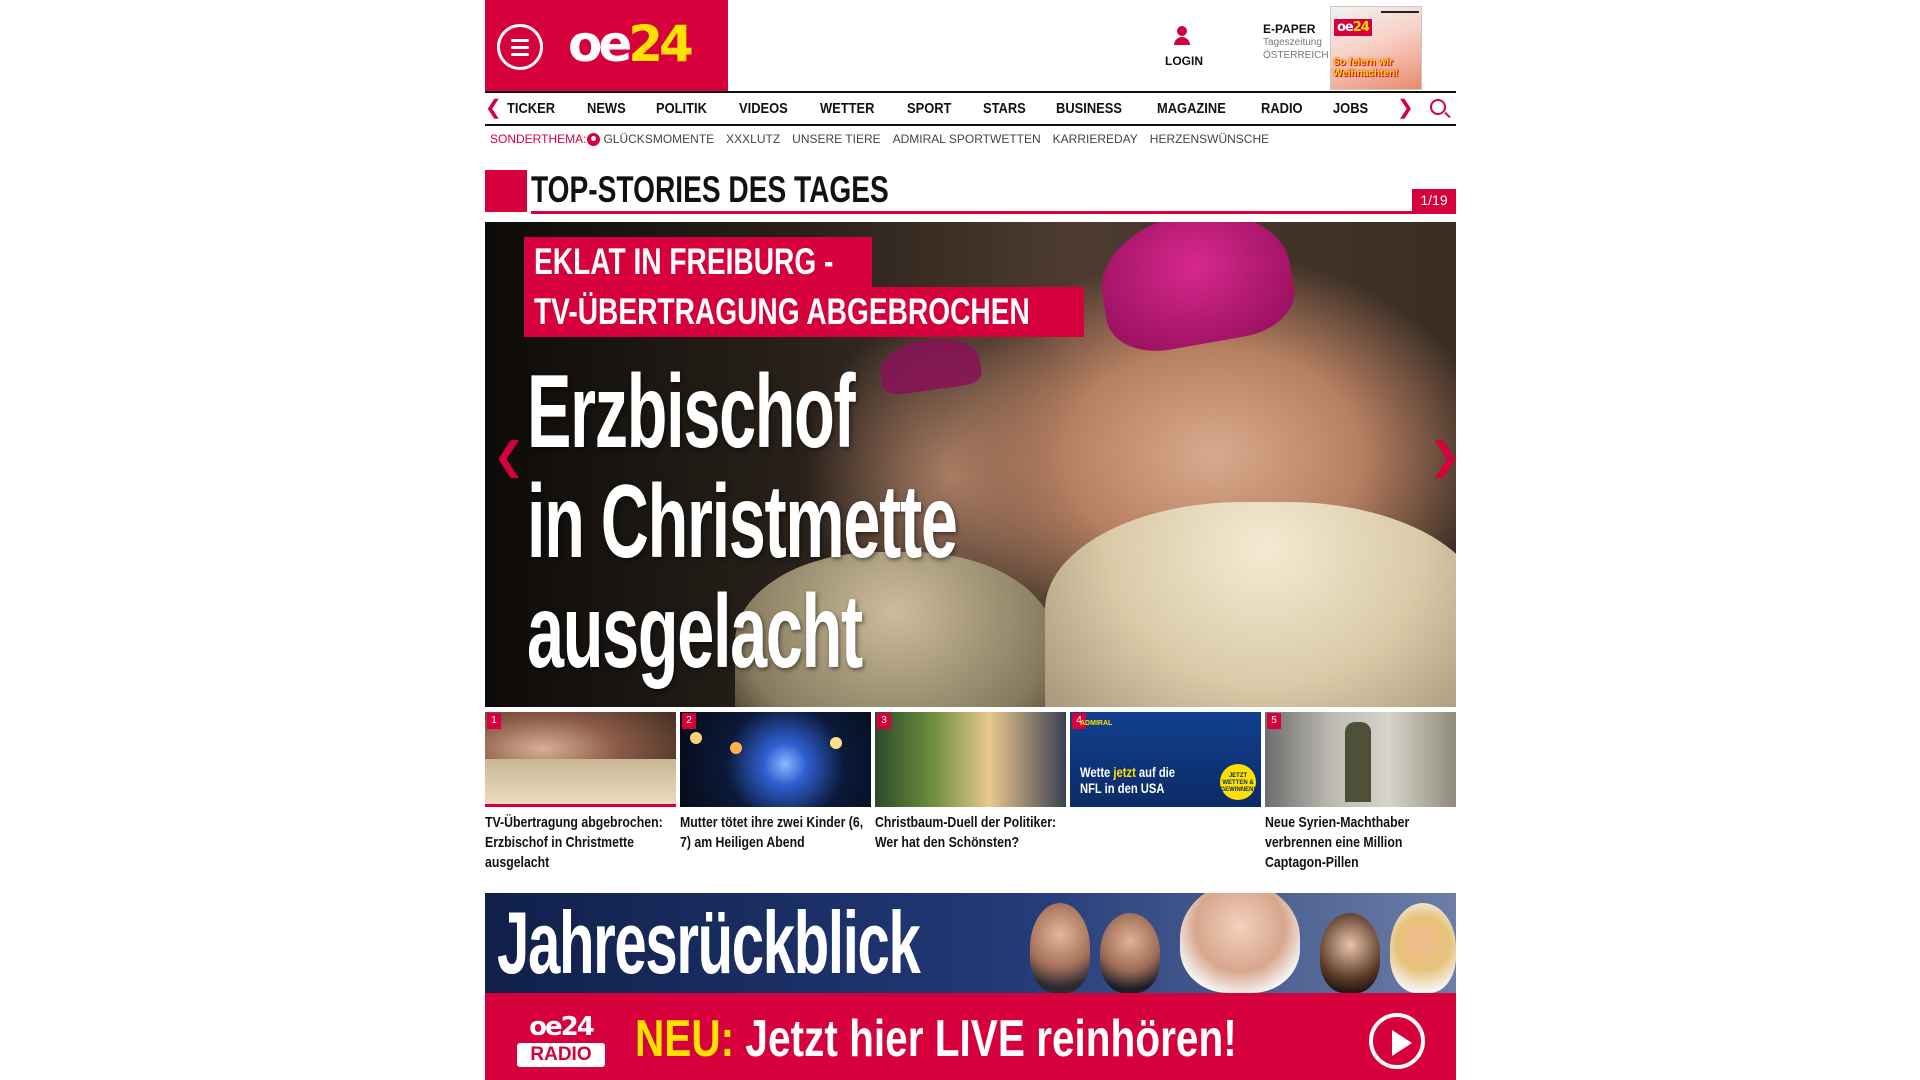 This screenshot has width=1920, height=1080. What do you see at coordinates (1296, 55) in the screenshot?
I see `epaper-edition: ÖSTERREICH` at bounding box center [1296, 55].